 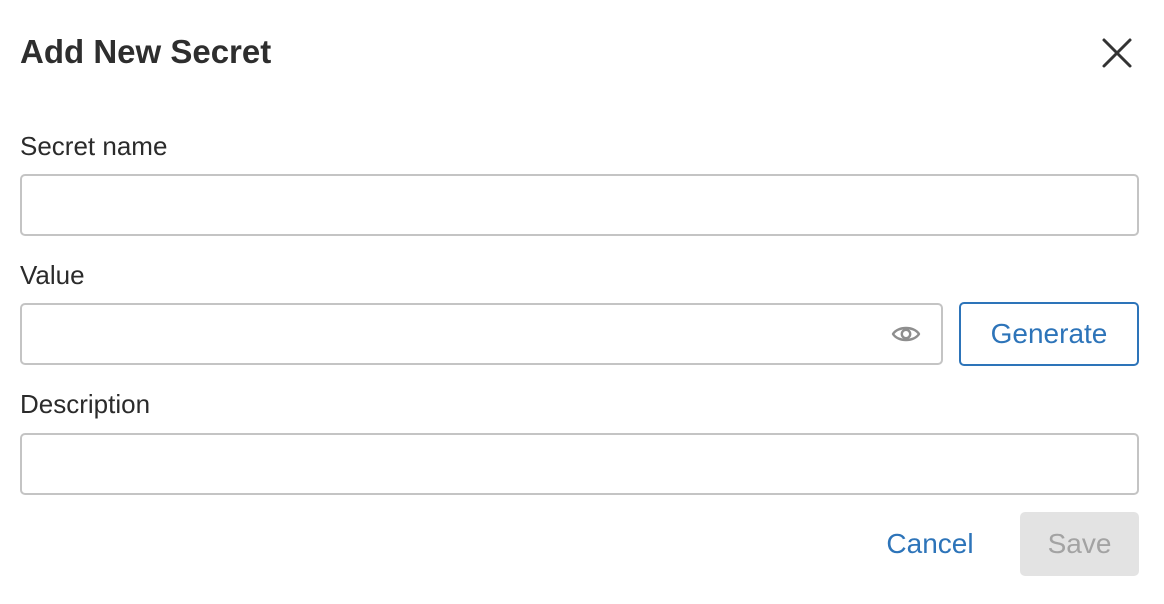 I want to click on save-button: Save, so click(x=1079, y=544).